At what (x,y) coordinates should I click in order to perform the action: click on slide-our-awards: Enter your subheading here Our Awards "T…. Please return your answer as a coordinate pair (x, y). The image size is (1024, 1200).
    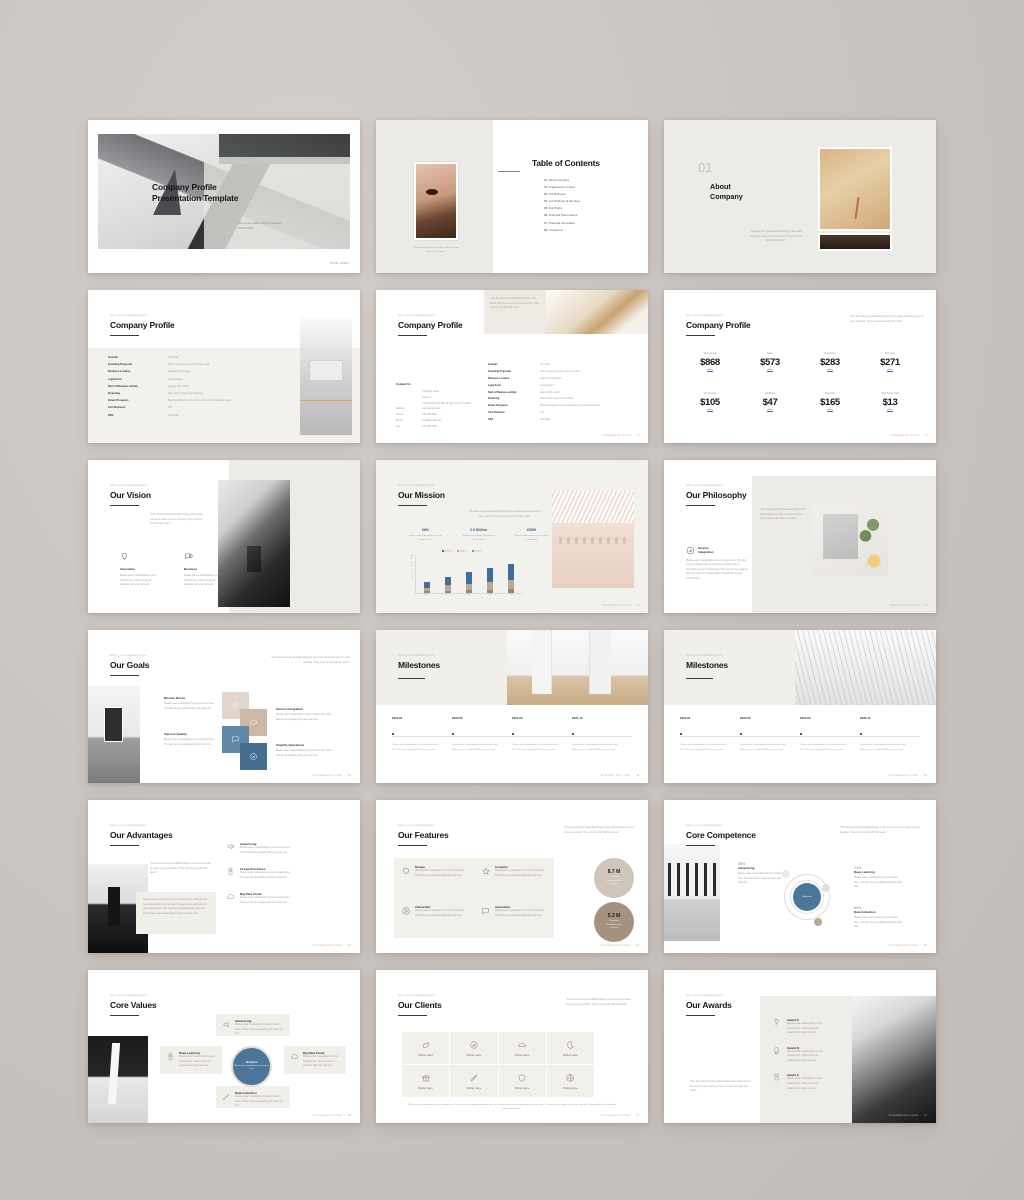
    Looking at the image, I should click on (800, 1046).